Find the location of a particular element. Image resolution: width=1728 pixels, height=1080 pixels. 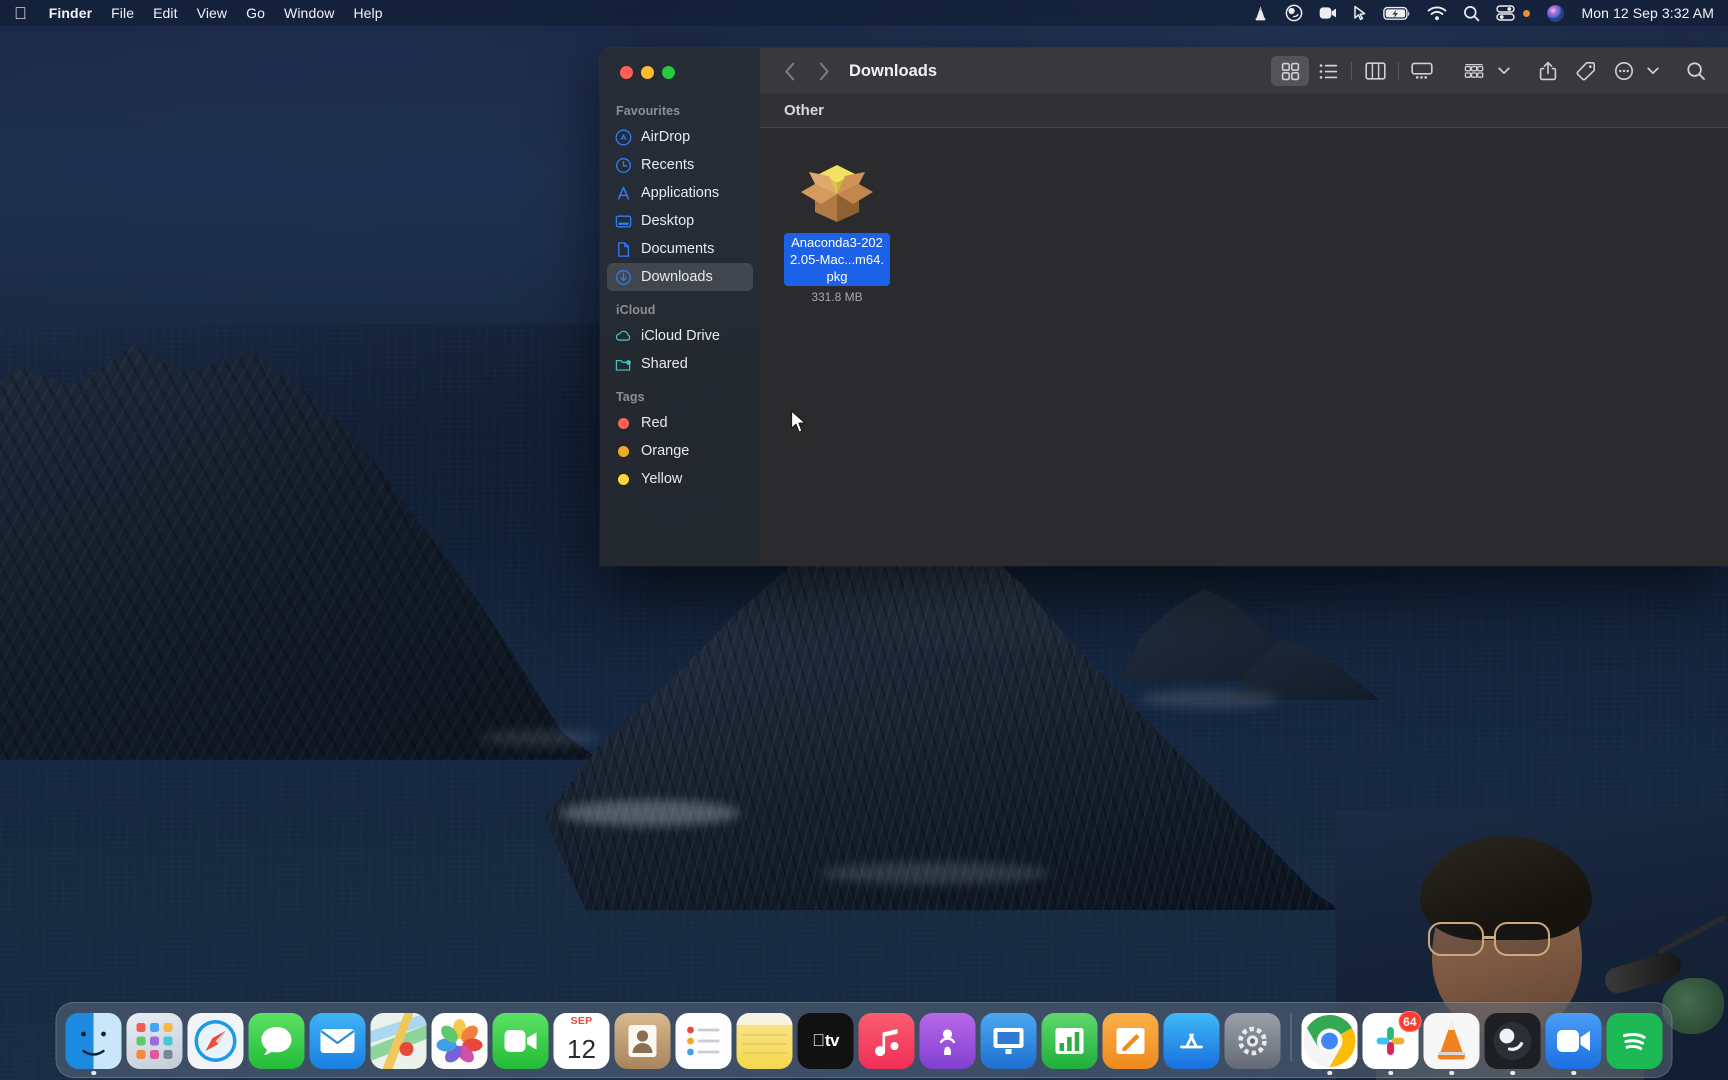

dock-divider is located at coordinates (1291, 1037).